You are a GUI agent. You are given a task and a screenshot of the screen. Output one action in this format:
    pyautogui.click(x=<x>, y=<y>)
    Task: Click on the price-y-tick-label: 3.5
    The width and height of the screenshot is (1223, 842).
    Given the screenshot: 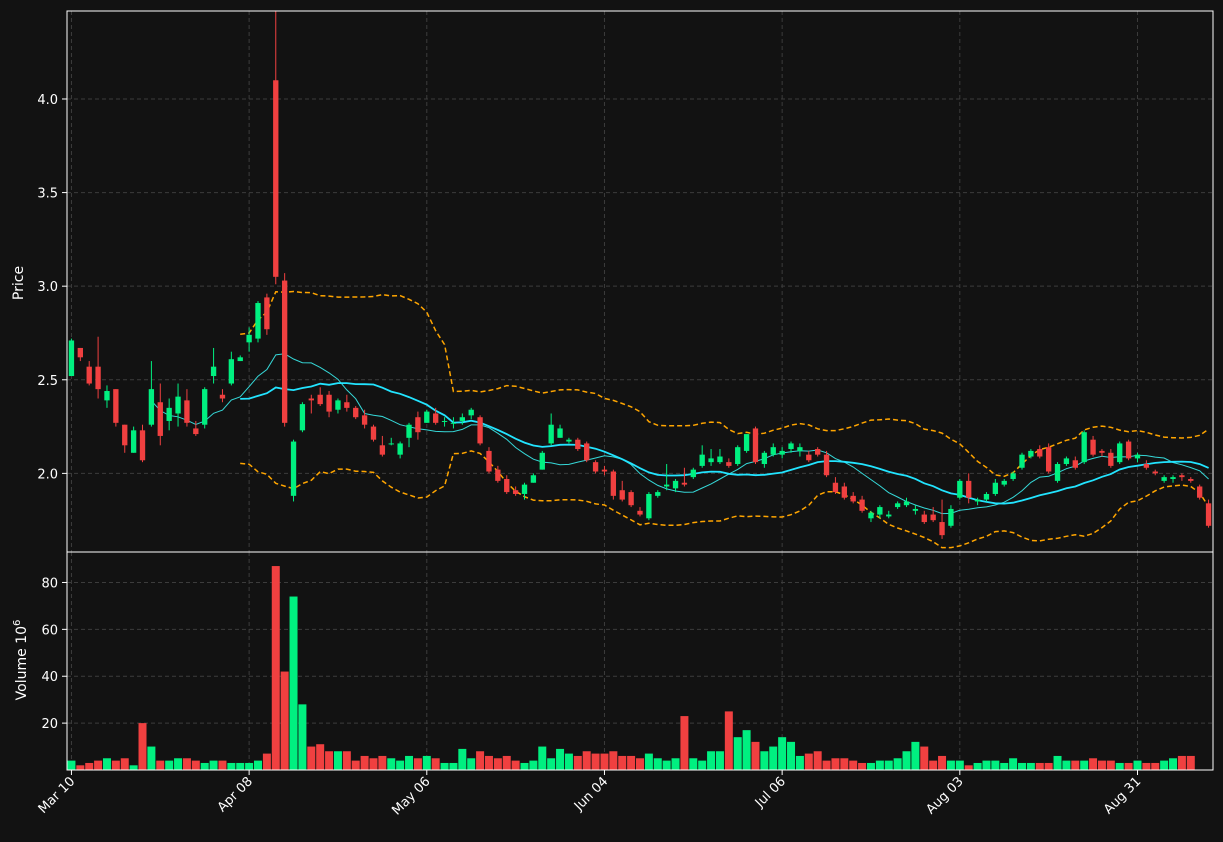 What is the action you would take?
    pyautogui.click(x=47, y=194)
    